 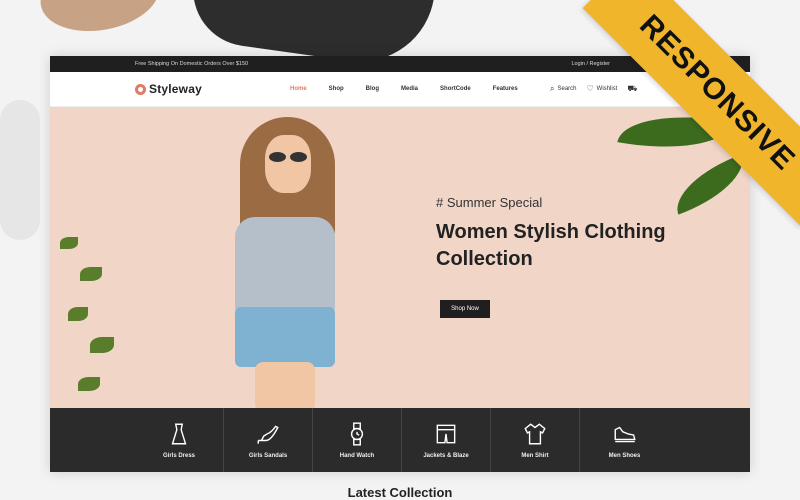 What do you see at coordinates (446, 434) in the screenshot?
I see `shorts-icon` at bounding box center [446, 434].